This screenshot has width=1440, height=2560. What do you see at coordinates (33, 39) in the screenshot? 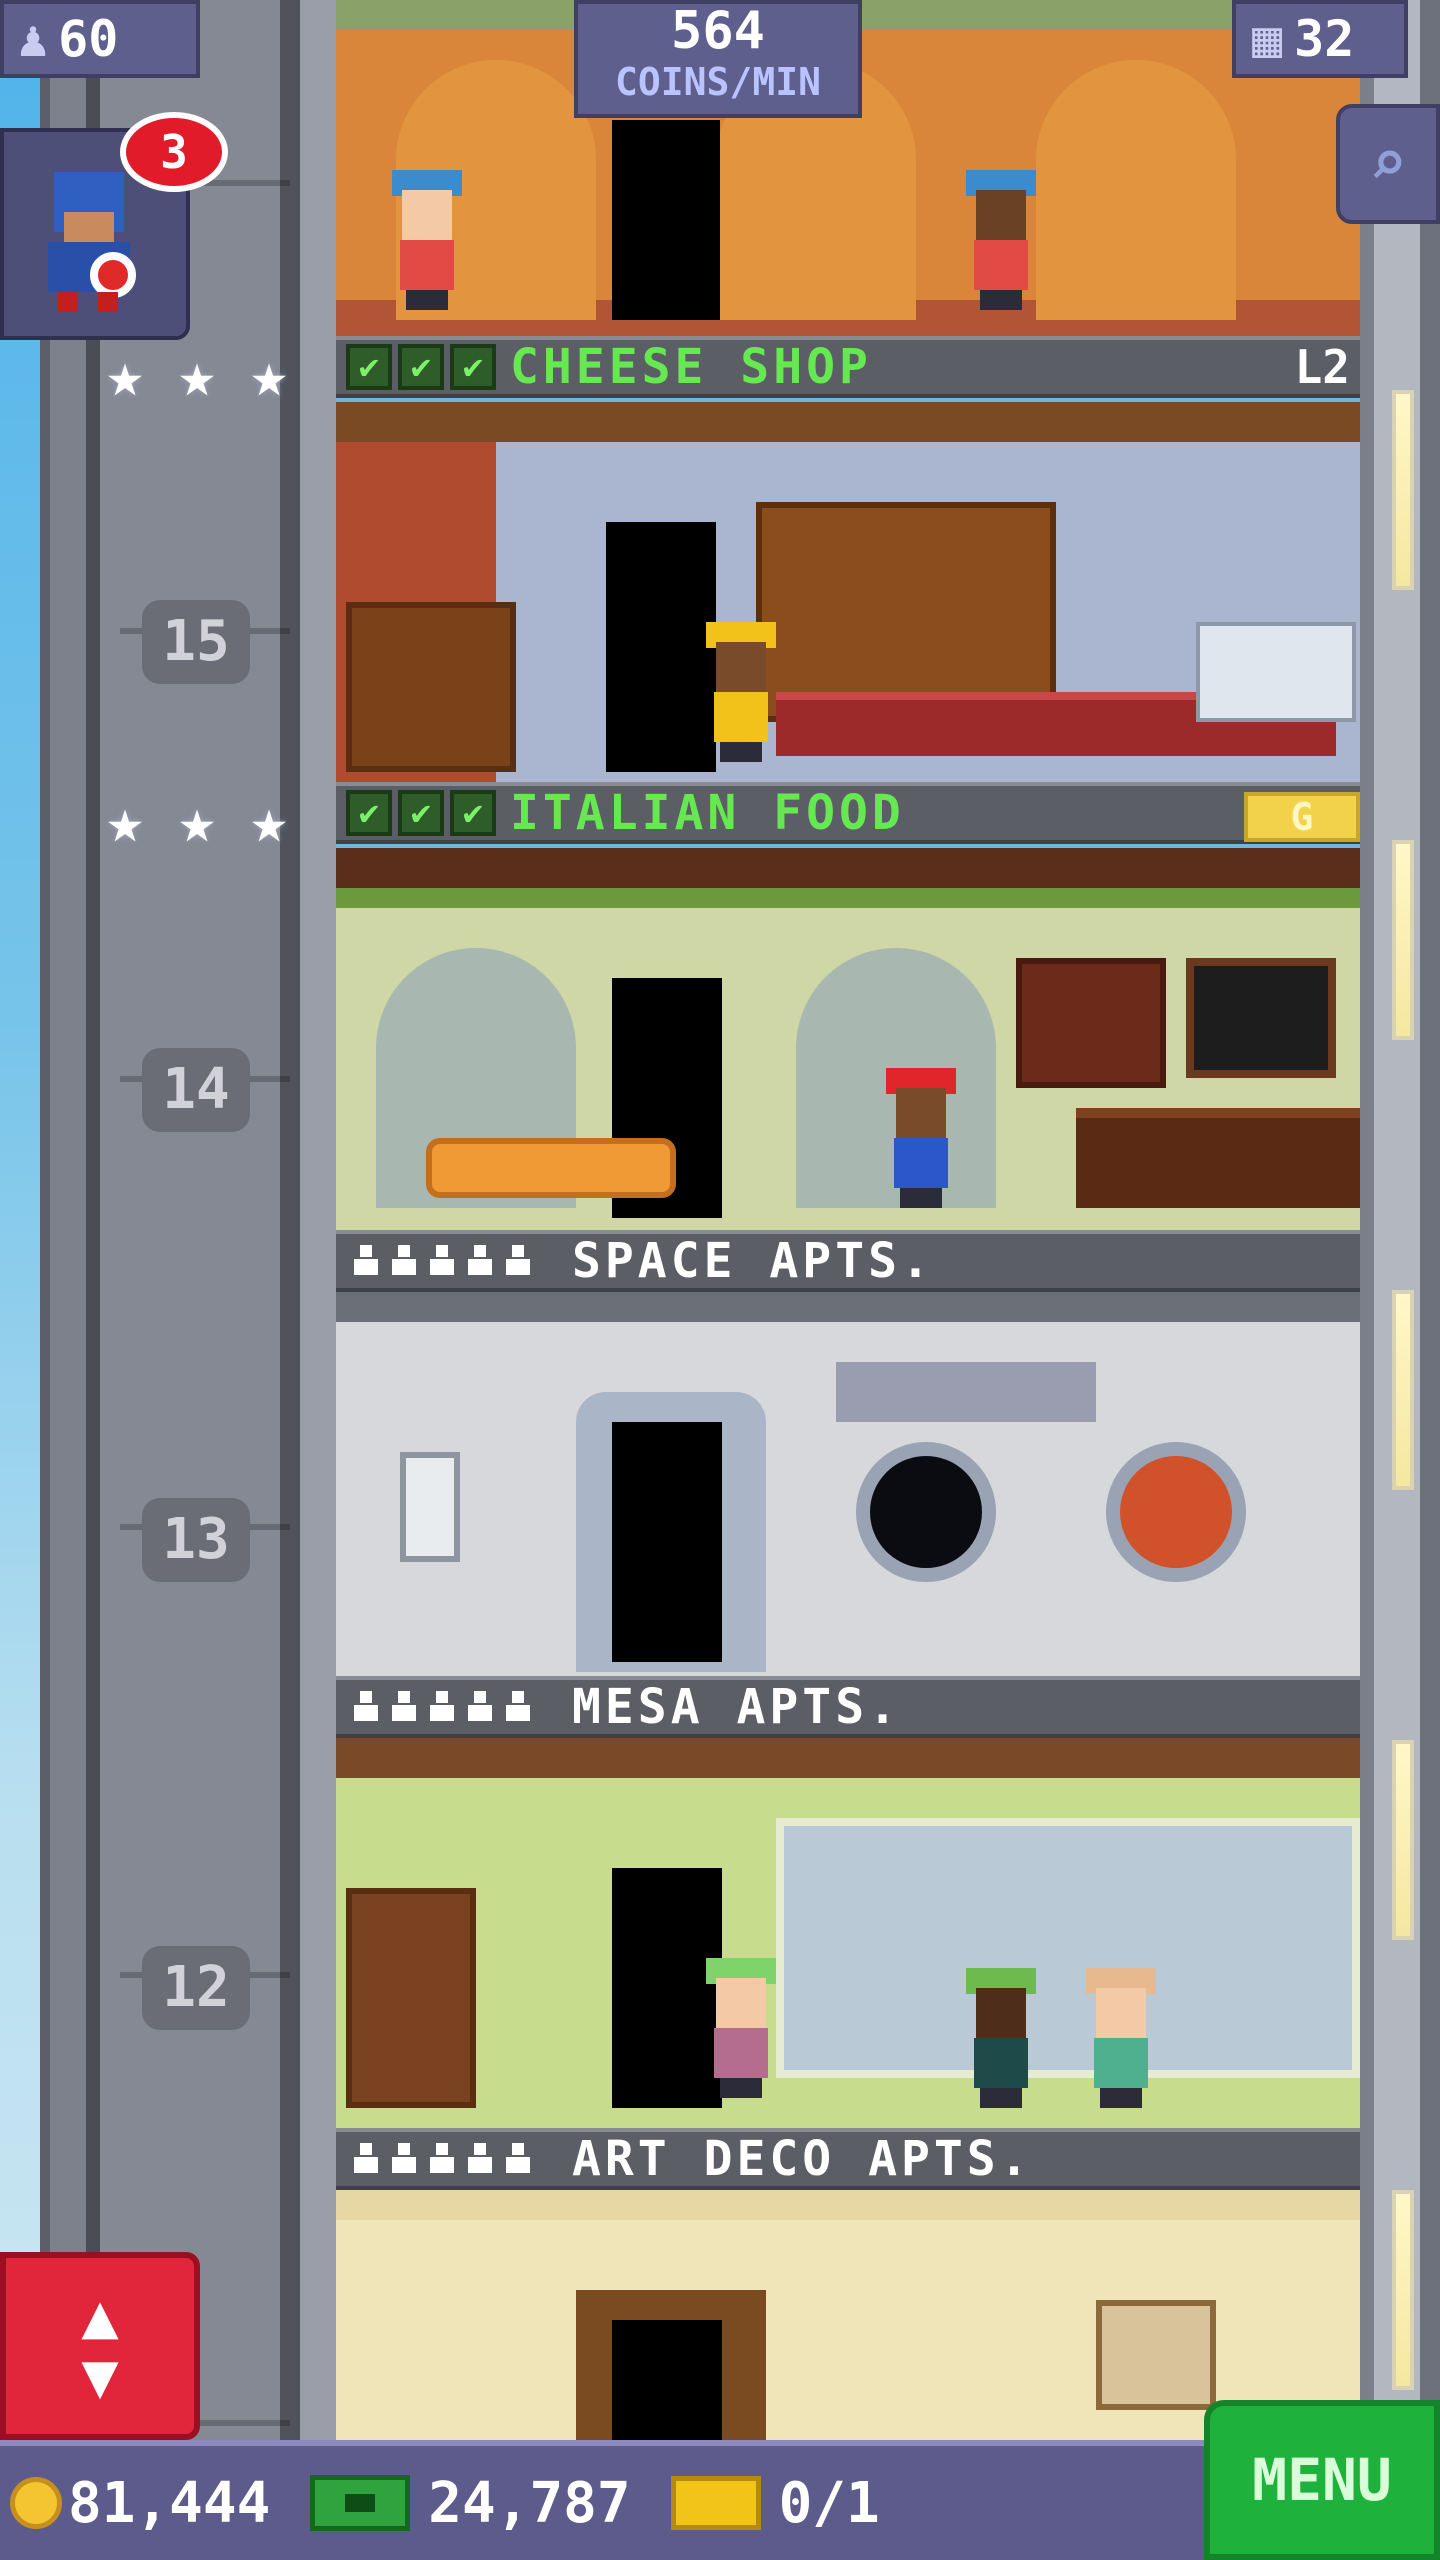
I see `person-icon: ♟` at bounding box center [33, 39].